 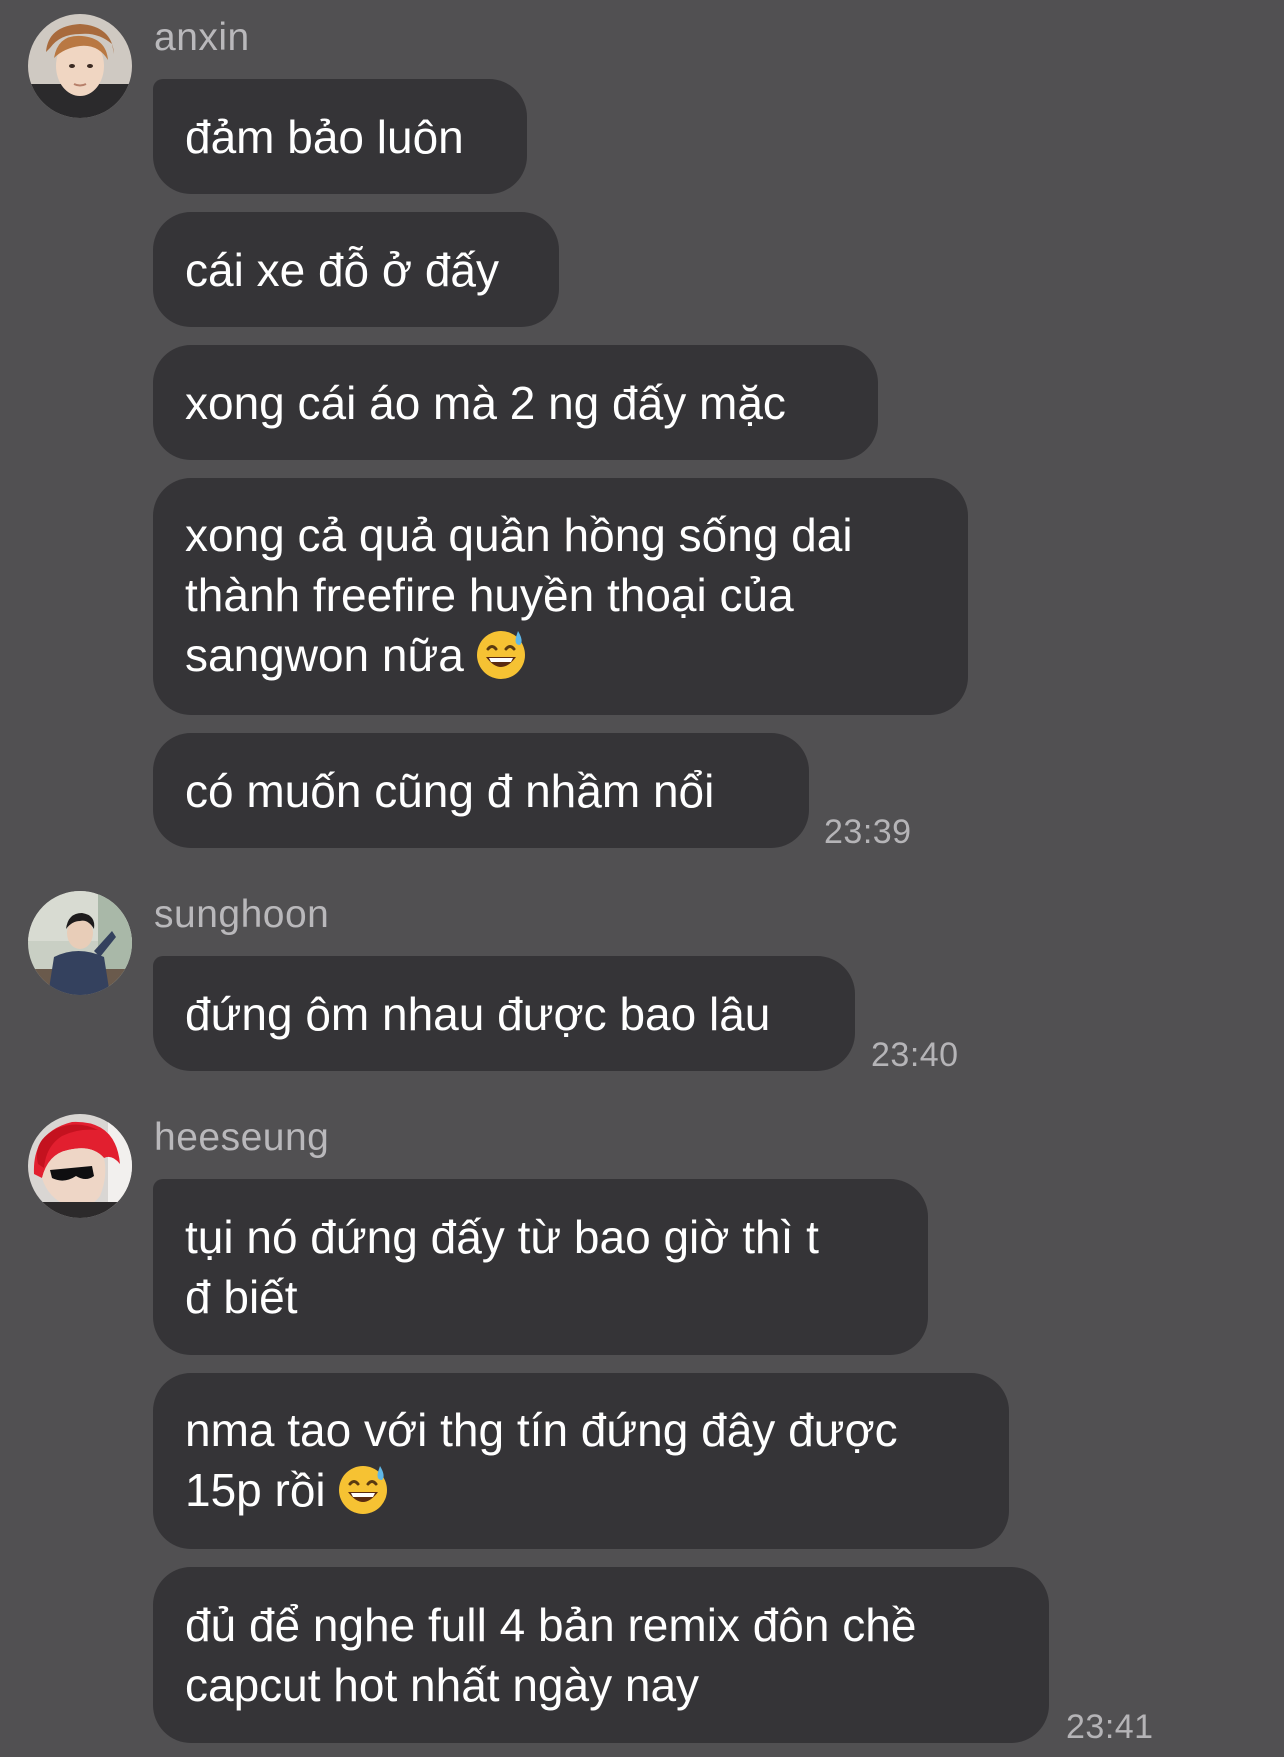 I want to click on message-text: đảm bảo luôn, so click(x=324, y=137).